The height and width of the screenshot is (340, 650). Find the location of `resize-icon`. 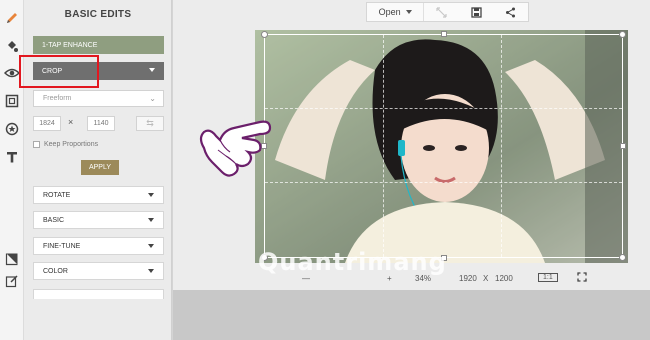

resize-icon is located at coordinates (441, 12).